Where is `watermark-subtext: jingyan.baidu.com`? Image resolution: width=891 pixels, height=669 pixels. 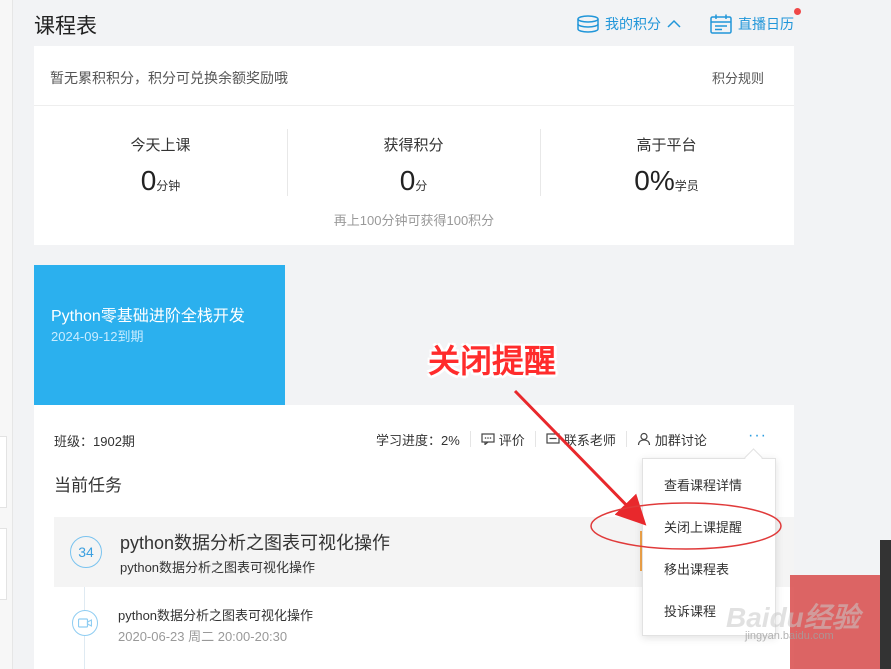 watermark-subtext: jingyan.baidu.com is located at coordinates (789, 636).